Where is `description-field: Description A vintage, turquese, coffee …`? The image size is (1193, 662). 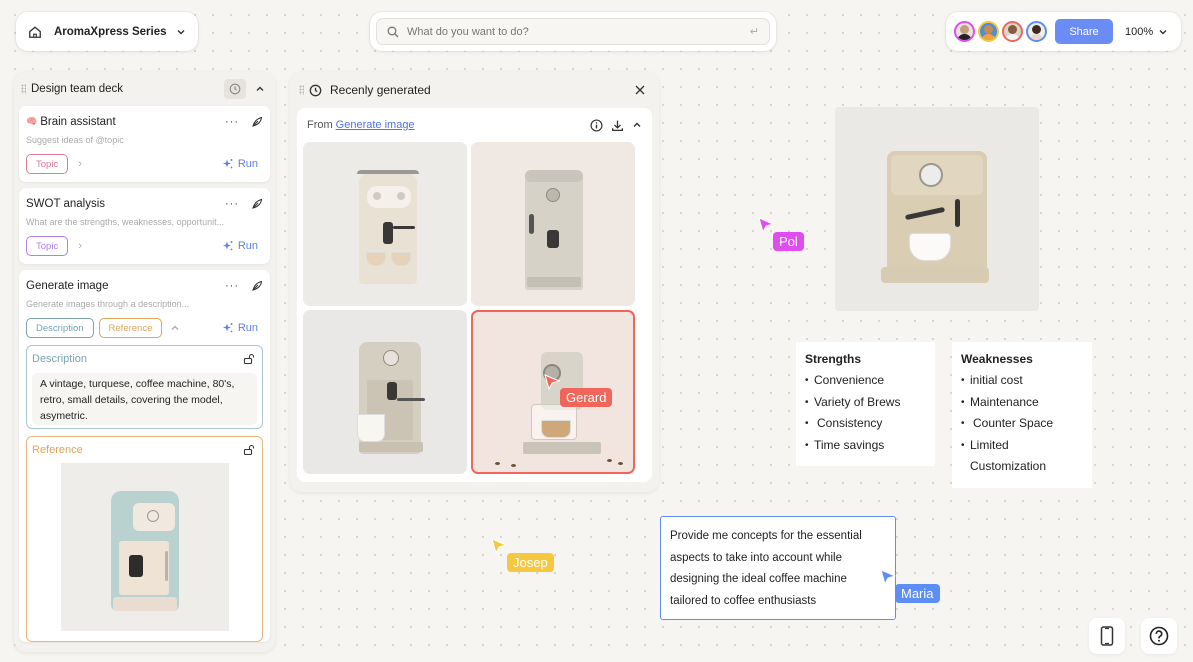 description-field: Description A vintage, turquese, coffee … is located at coordinates (144, 387).